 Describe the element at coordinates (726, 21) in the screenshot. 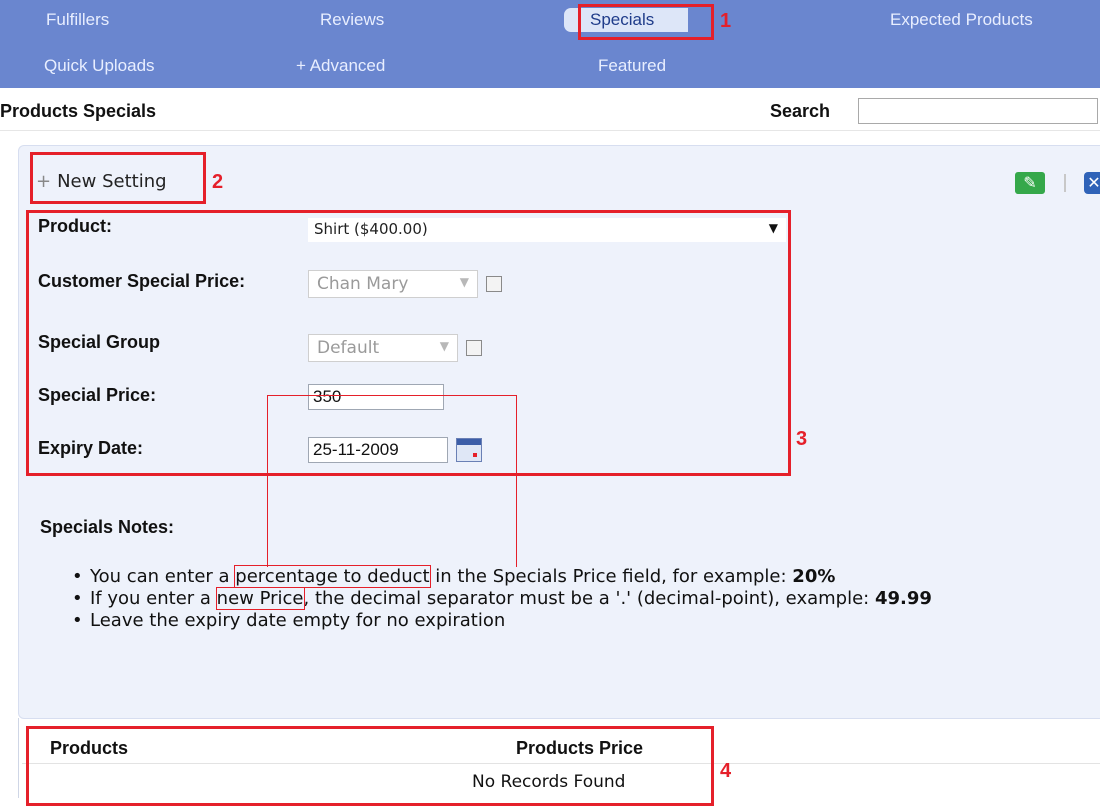

I see `annotation-number-1: 1` at that location.